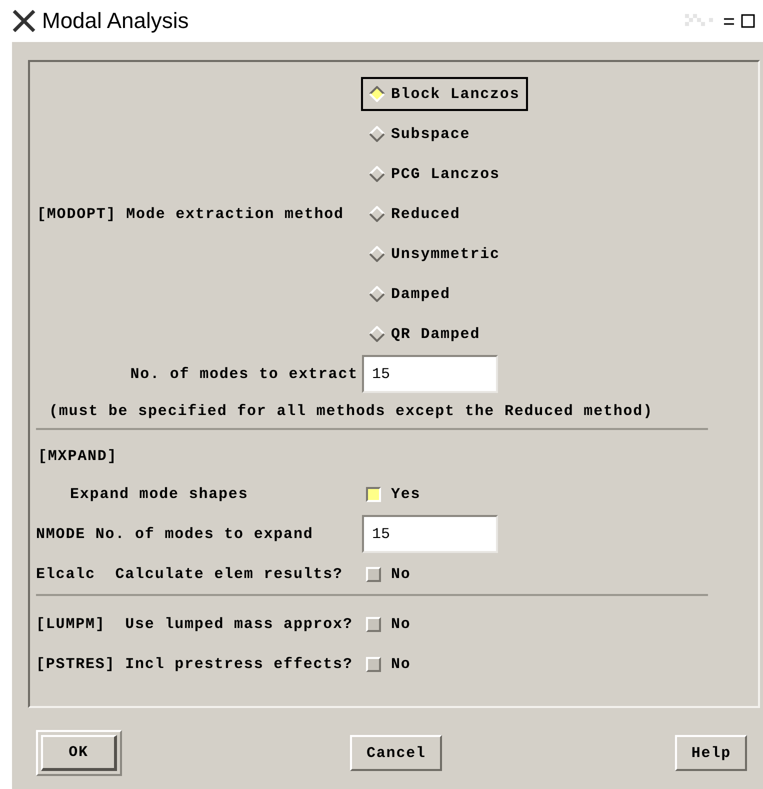 This screenshot has width=763, height=789. What do you see at coordinates (444, 94) in the screenshot?
I see `radio-option: Block Lanczos` at bounding box center [444, 94].